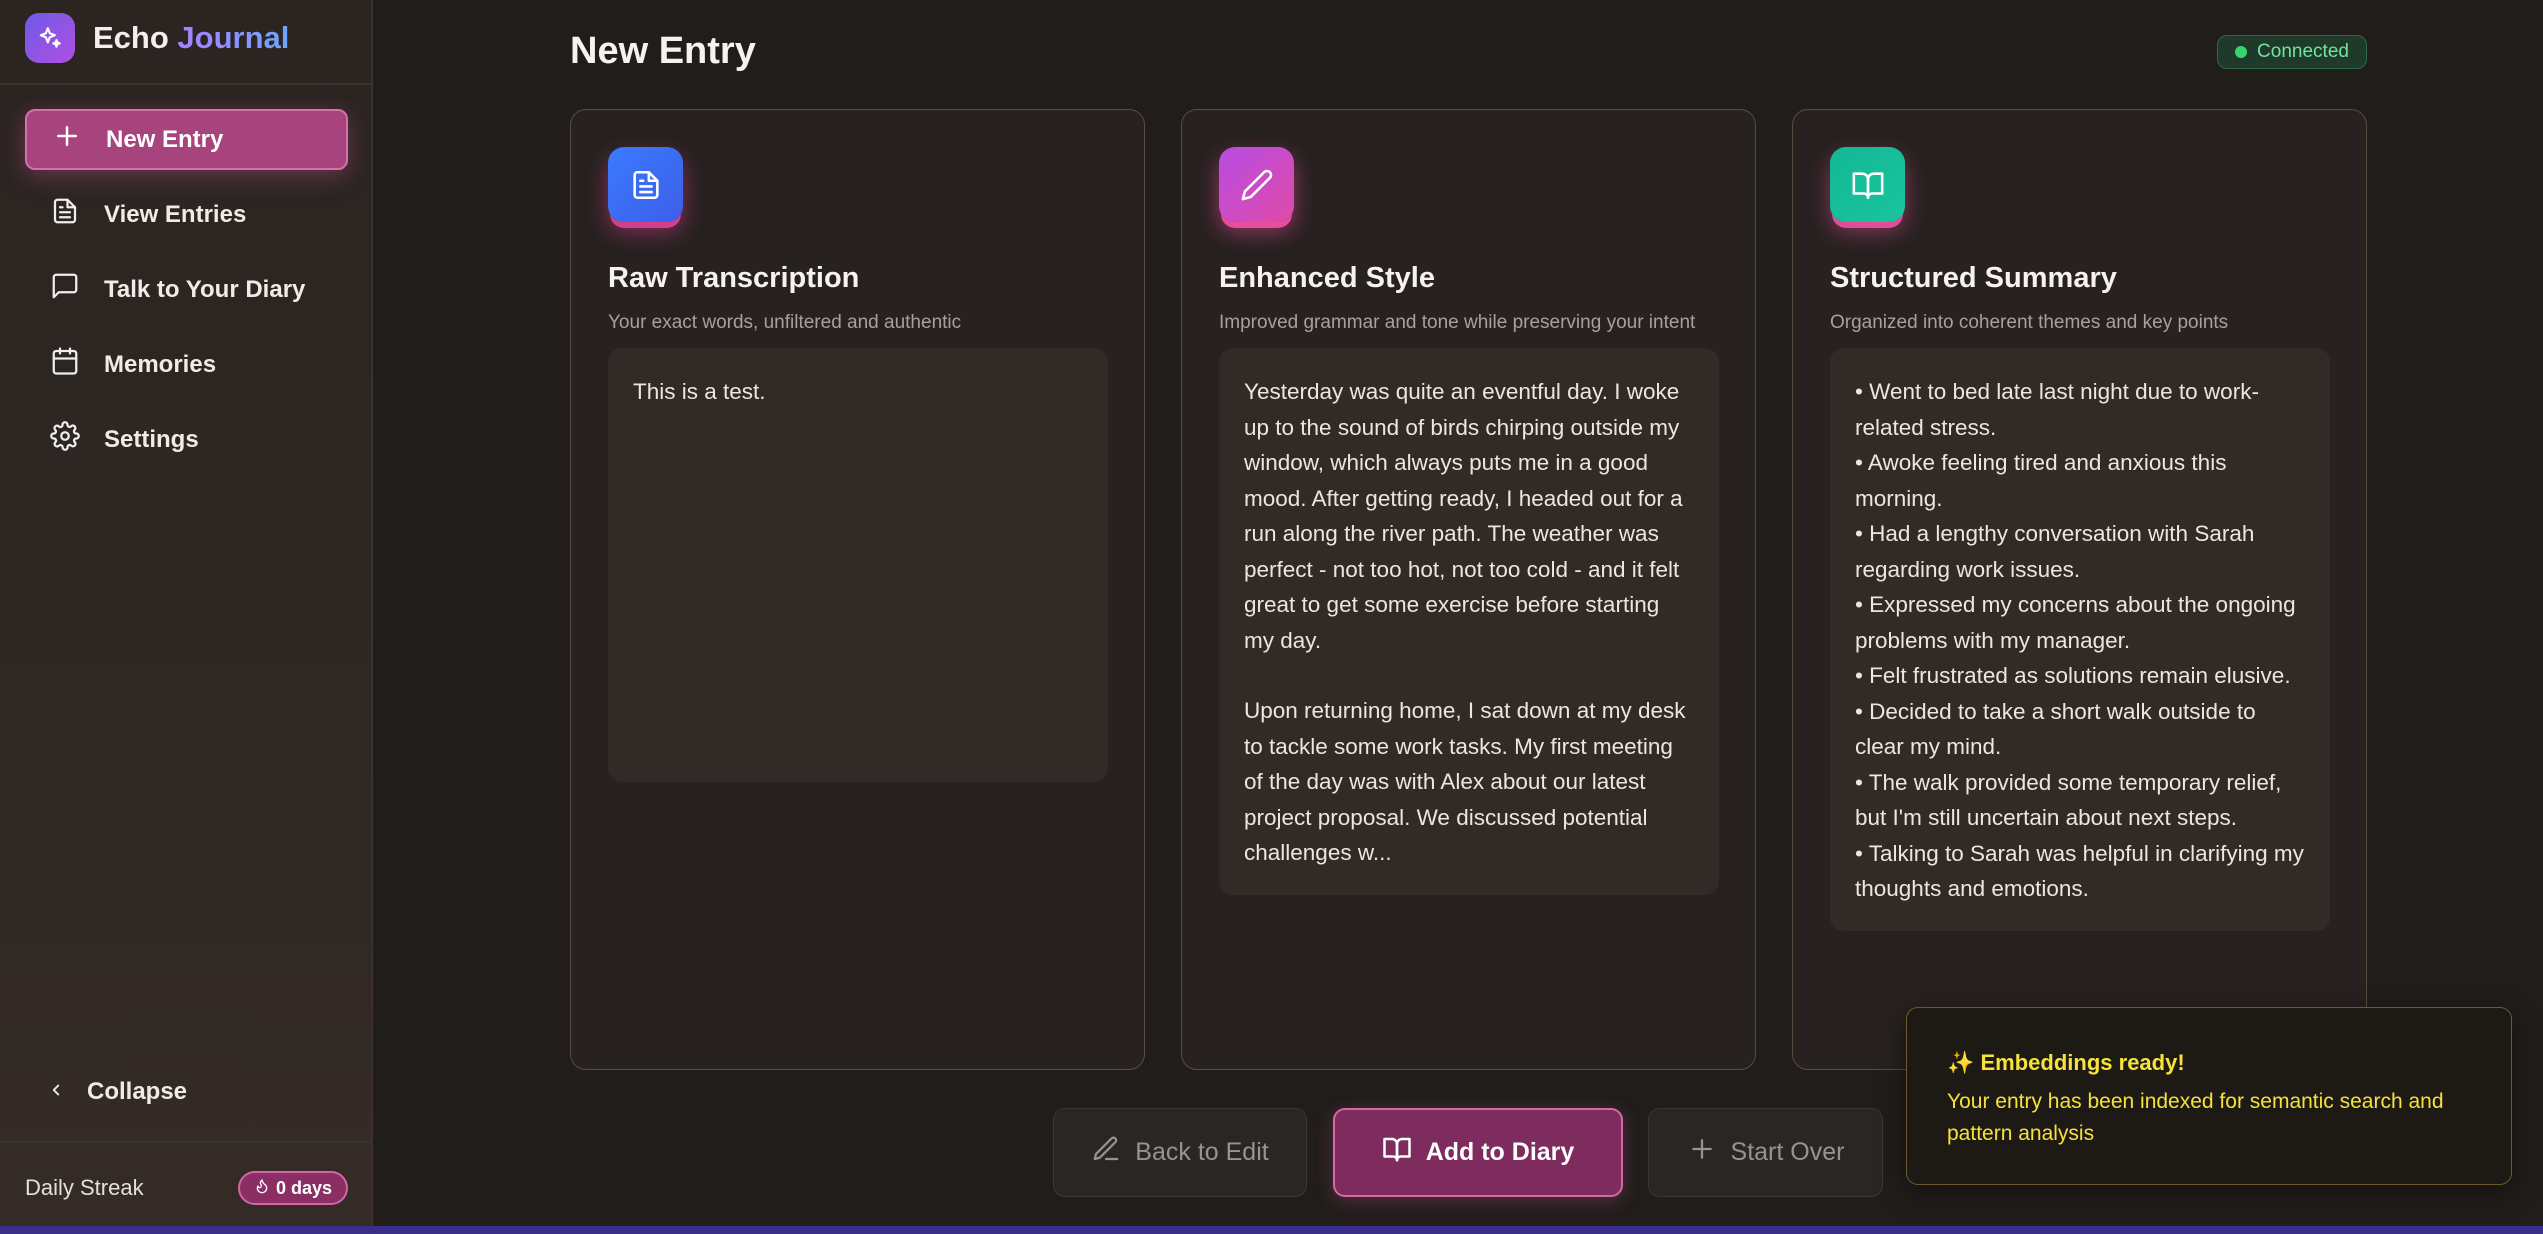 The width and height of the screenshot is (2543, 1234). I want to click on app-name: Echo Journal, so click(191, 38).